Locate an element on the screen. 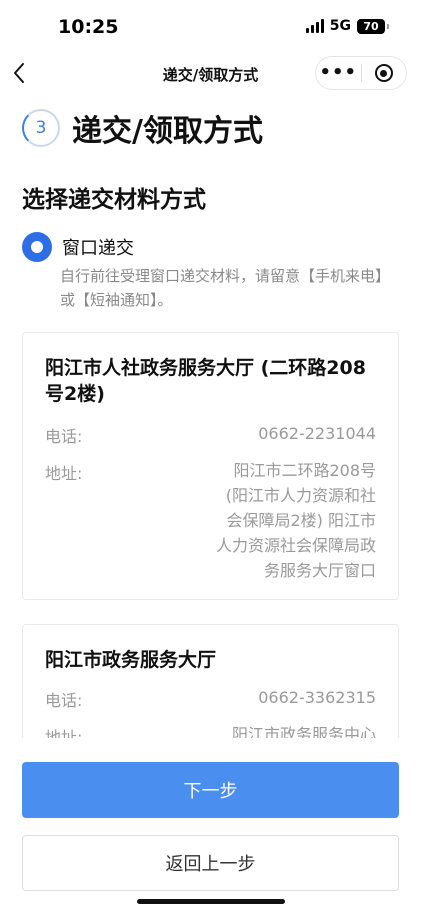 This screenshot has height=913, width=421. previous-step-button: 返回上一步 is located at coordinates (210, 863).